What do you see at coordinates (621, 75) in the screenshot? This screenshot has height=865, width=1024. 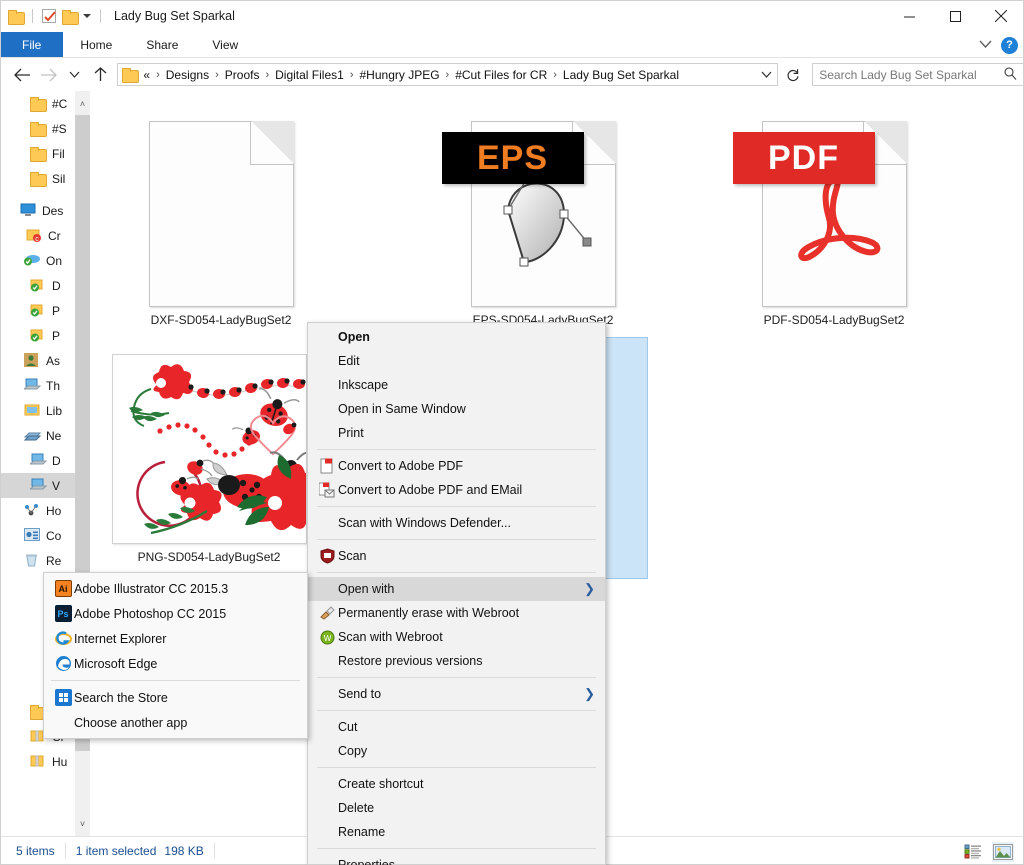 I see `breadcrumb-item-lady-bug-set-sparkal: Lady Bug Set Sparkal` at bounding box center [621, 75].